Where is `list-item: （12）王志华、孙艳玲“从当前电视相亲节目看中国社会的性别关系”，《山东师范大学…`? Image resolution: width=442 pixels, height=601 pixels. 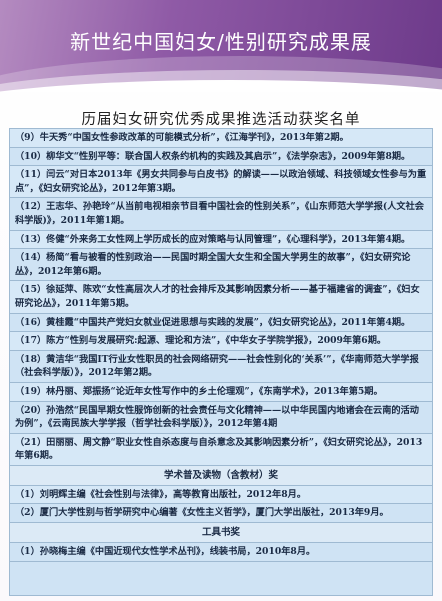
list-item: （12）王志华、孙艳玲“从当前电视相亲节目看中国社会的性别关系”，《山东师范大学… is located at coordinates (221, 214).